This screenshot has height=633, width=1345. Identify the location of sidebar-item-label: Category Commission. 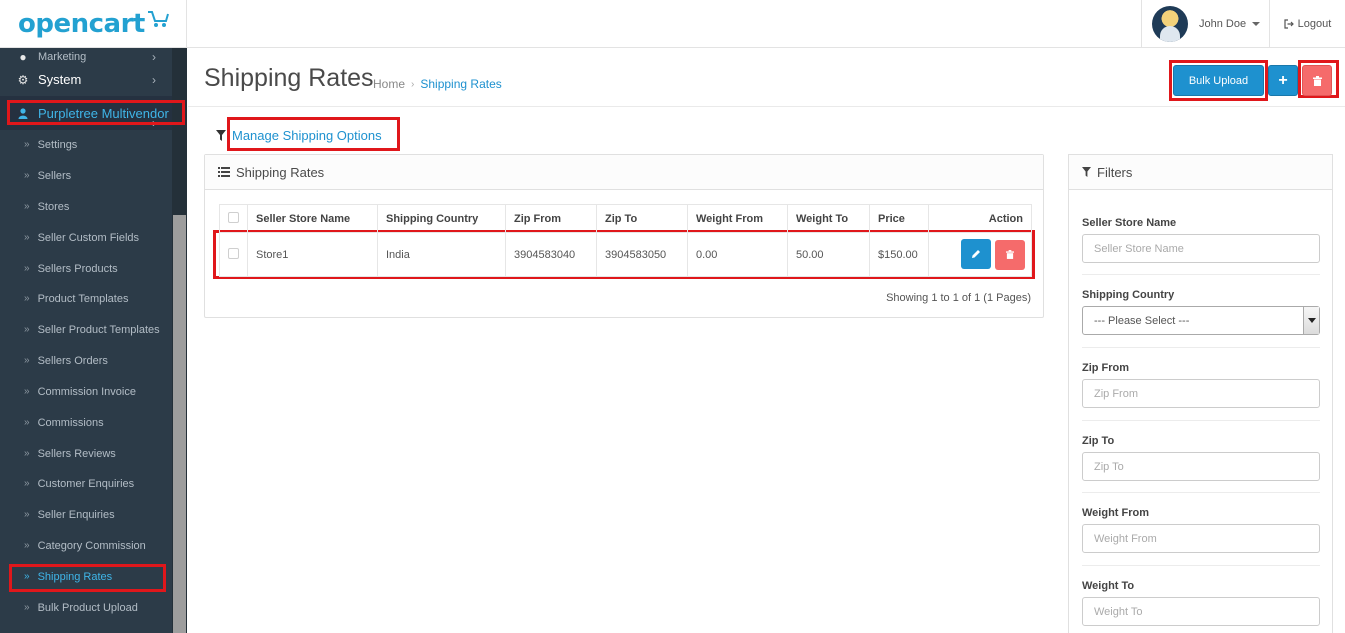
(91, 545).